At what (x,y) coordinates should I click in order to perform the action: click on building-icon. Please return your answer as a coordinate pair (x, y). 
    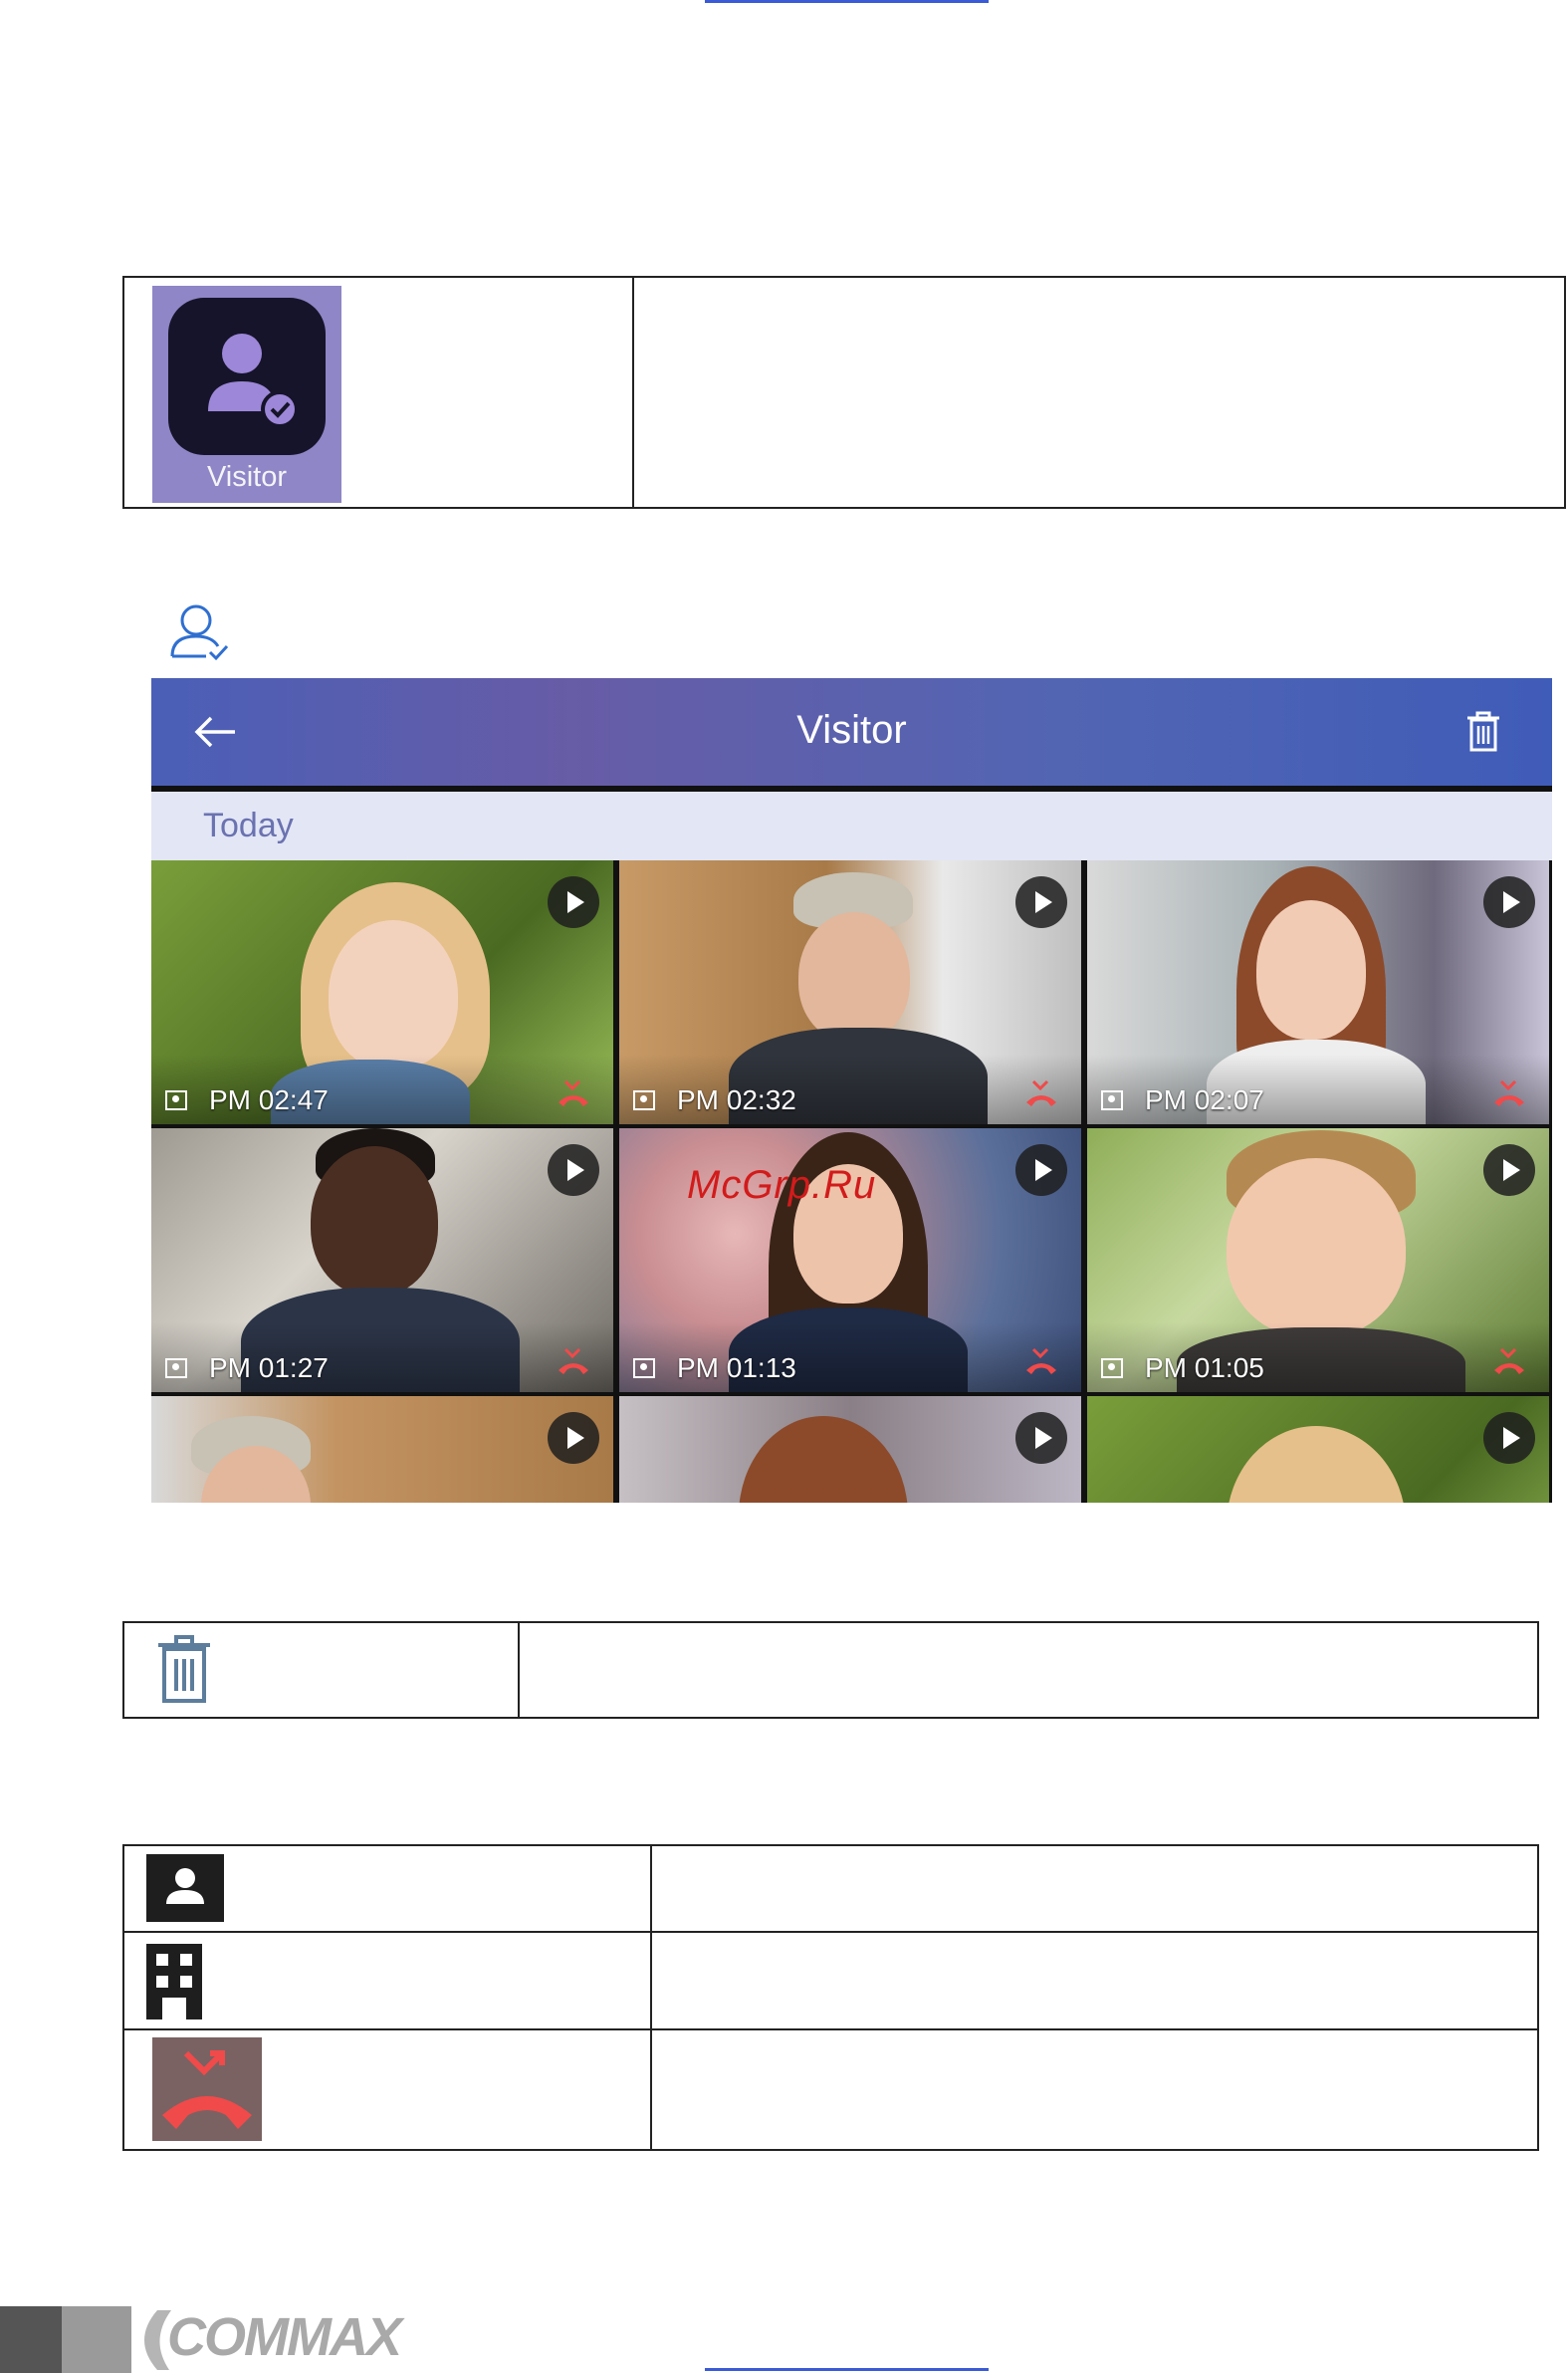
    Looking at the image, I should click on (174, 1982).